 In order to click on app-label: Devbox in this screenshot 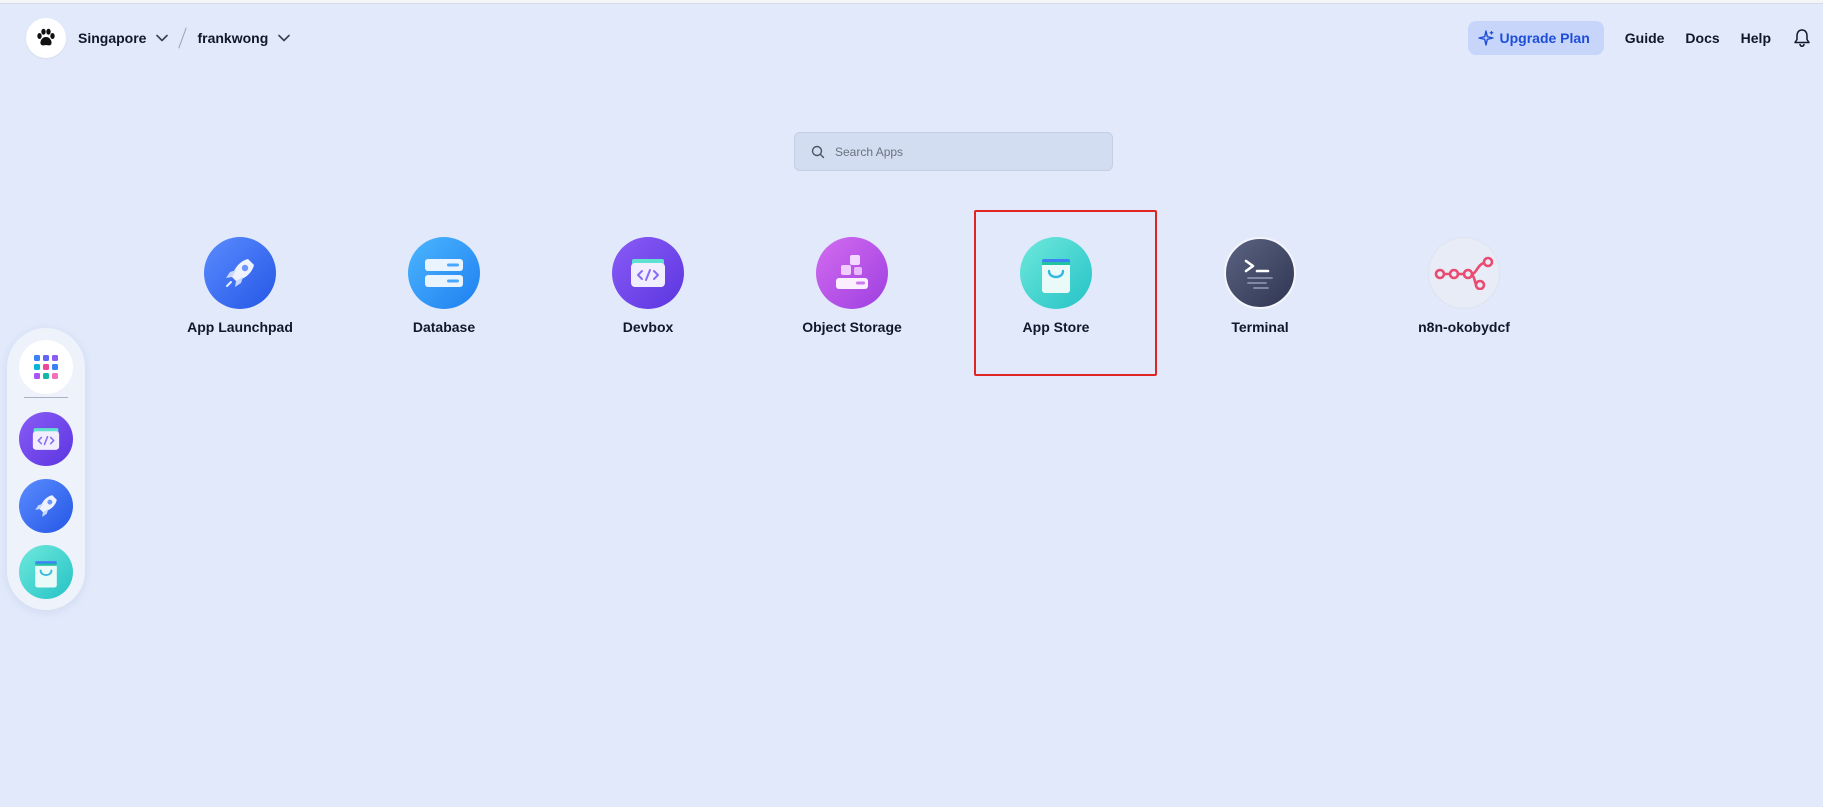, I will do `click(648, 327)`.